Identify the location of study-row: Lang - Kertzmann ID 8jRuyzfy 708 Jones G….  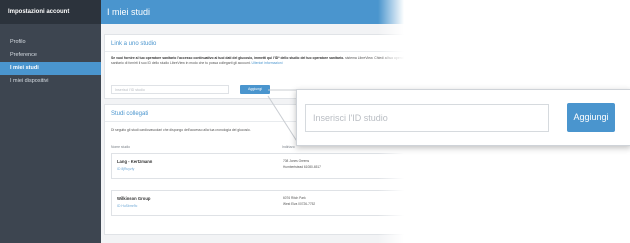
(257, 166).